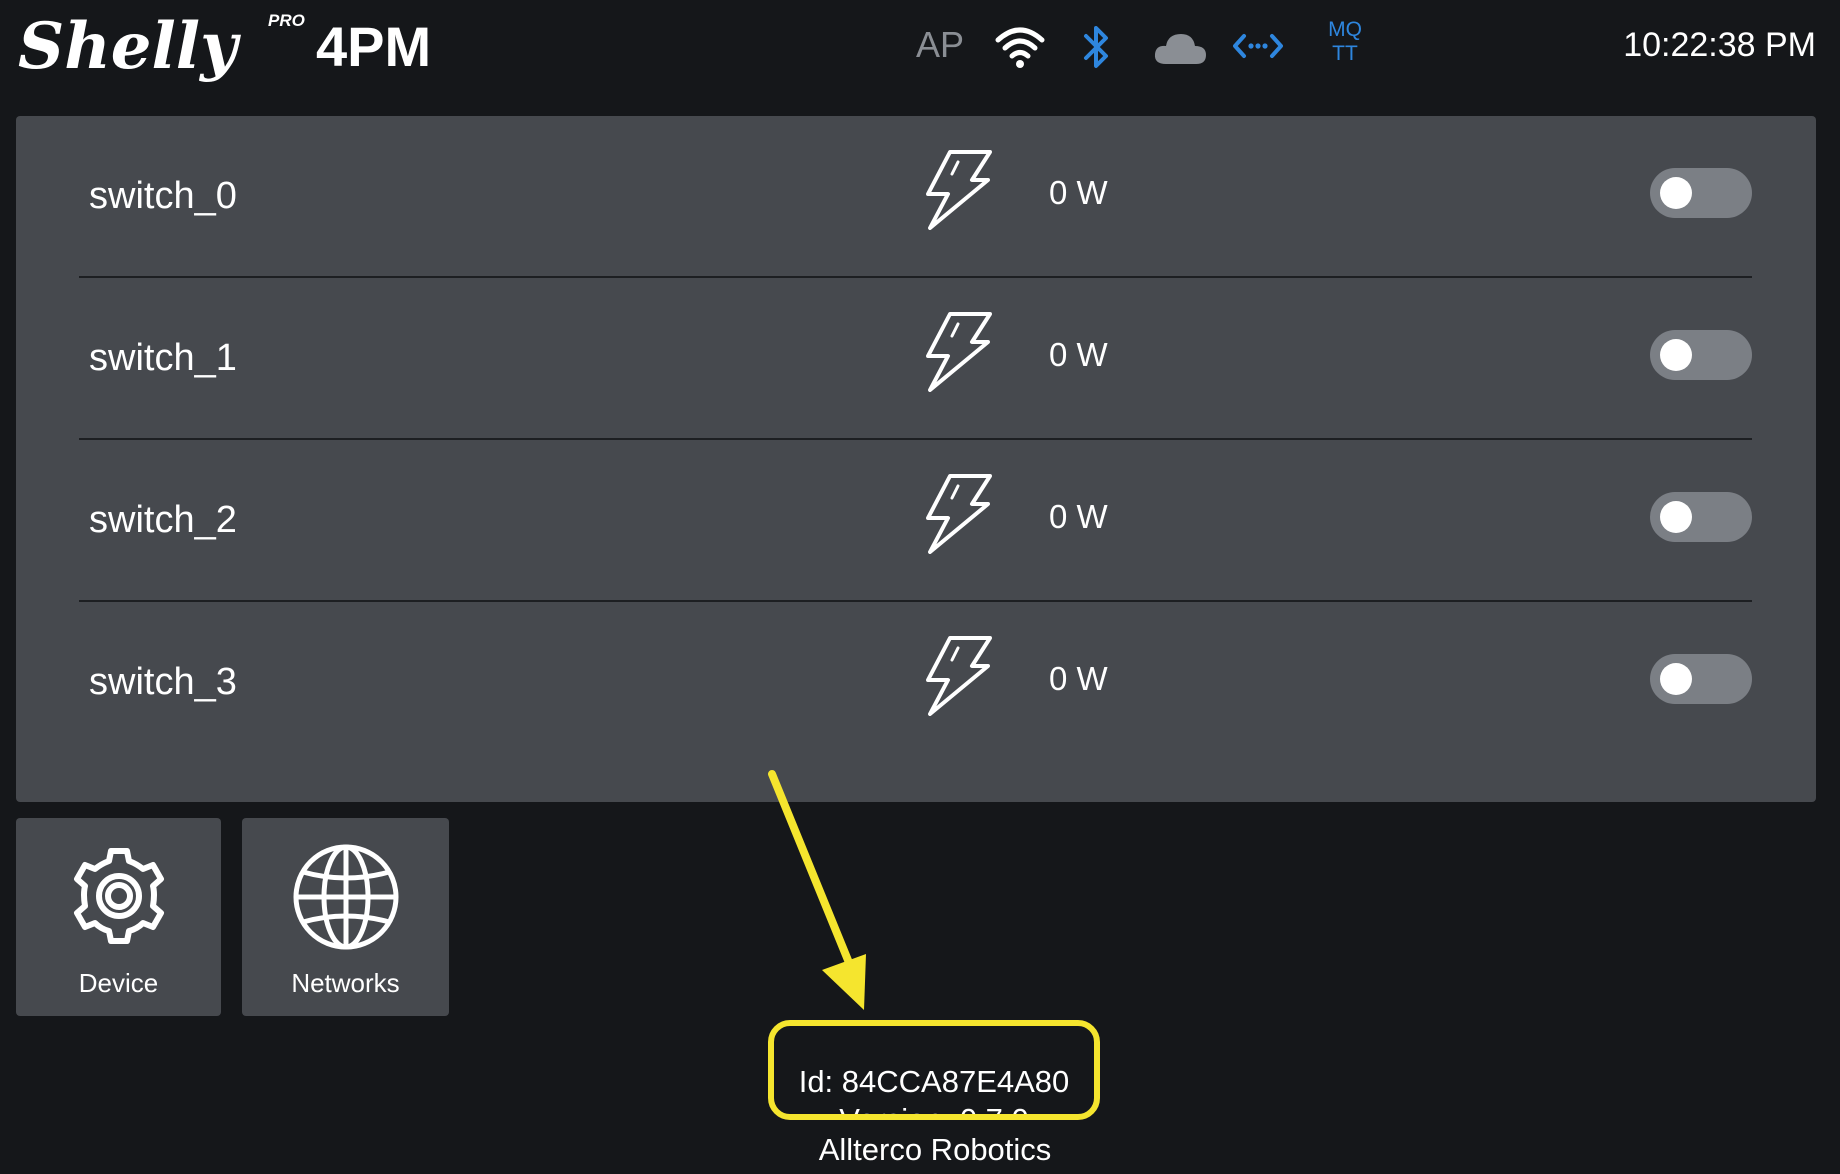 This screenshot has height=1174, width=1840. I want to click on annotation-arrow, so click(817, 890).